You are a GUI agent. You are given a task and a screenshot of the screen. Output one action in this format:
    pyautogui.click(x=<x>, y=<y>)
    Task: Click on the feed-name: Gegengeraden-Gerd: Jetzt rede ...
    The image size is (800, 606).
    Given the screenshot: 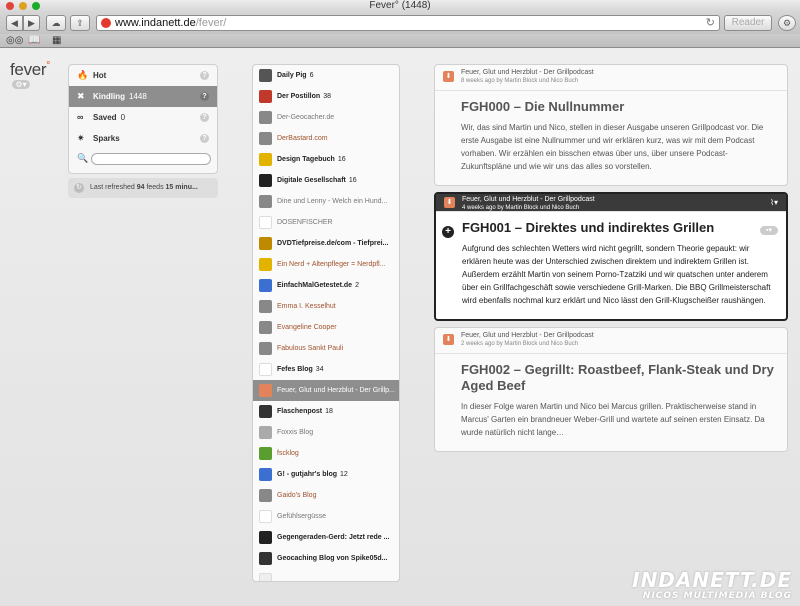 What is the action you would take?
    pyautogui.click(x=333, y=537)
    